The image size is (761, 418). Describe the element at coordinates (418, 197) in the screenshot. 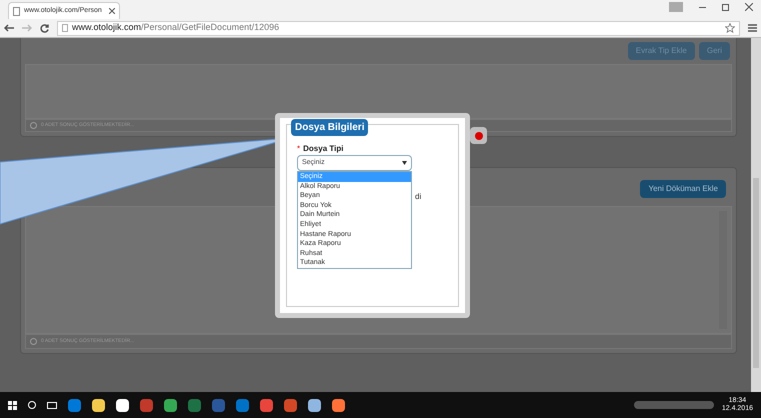

I see `partial-text: di` at that location.